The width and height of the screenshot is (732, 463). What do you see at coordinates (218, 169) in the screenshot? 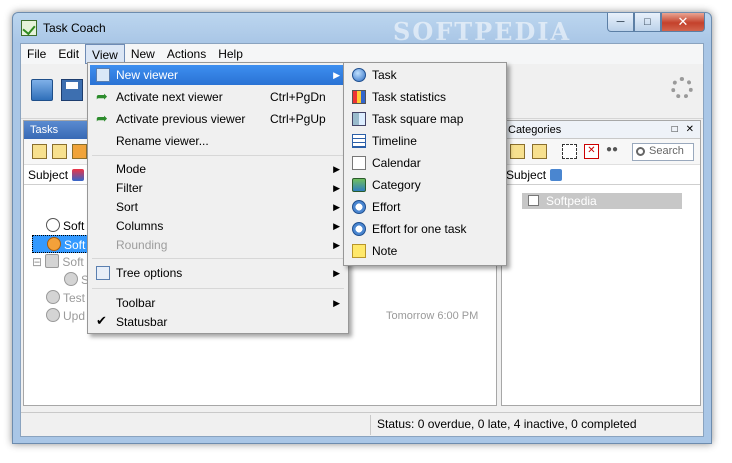
I see `menu-item-mode: Mode ▶` at bounding box center [218, 169].